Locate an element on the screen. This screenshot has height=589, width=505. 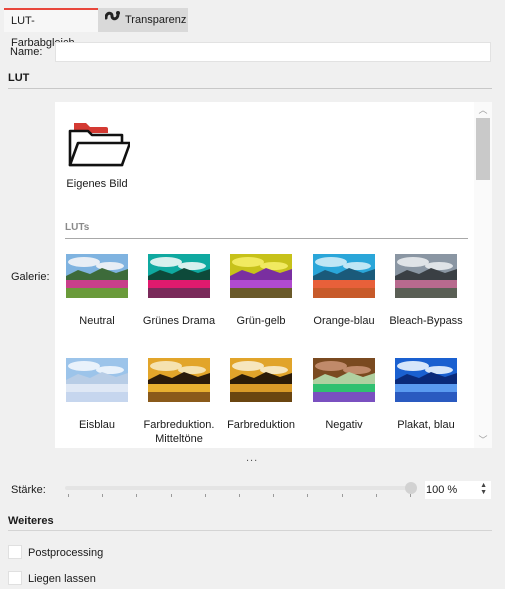
lut-label: Orange-blau is located at coordinates (344, 321).